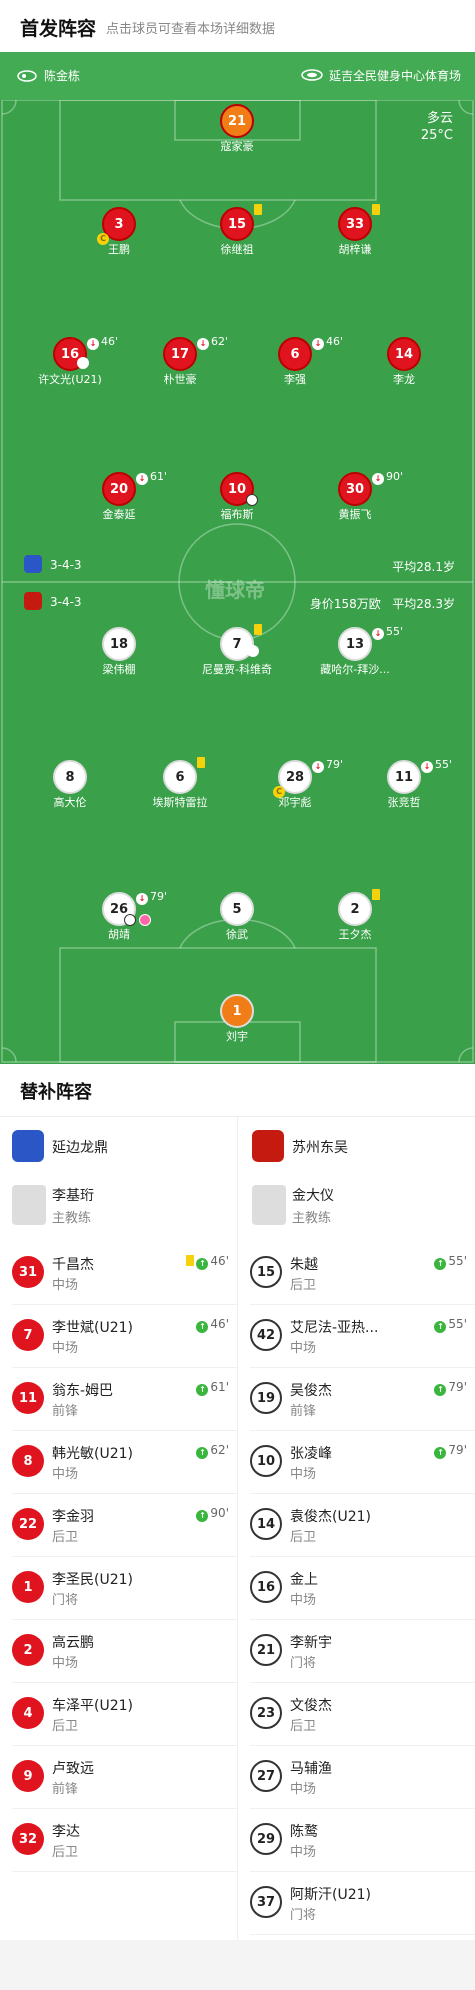  Describe the element at coordinates (299, 361) in the screenshot. I see `home-player-6: 6 ↓ 46' 李强` at that location.